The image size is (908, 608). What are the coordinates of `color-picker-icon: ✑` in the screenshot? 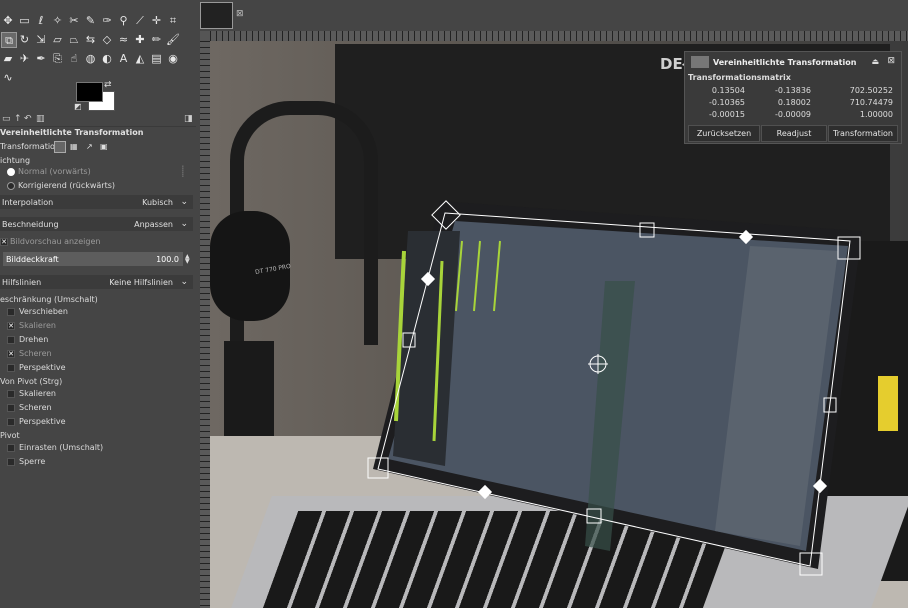 It's located at (107, 20).